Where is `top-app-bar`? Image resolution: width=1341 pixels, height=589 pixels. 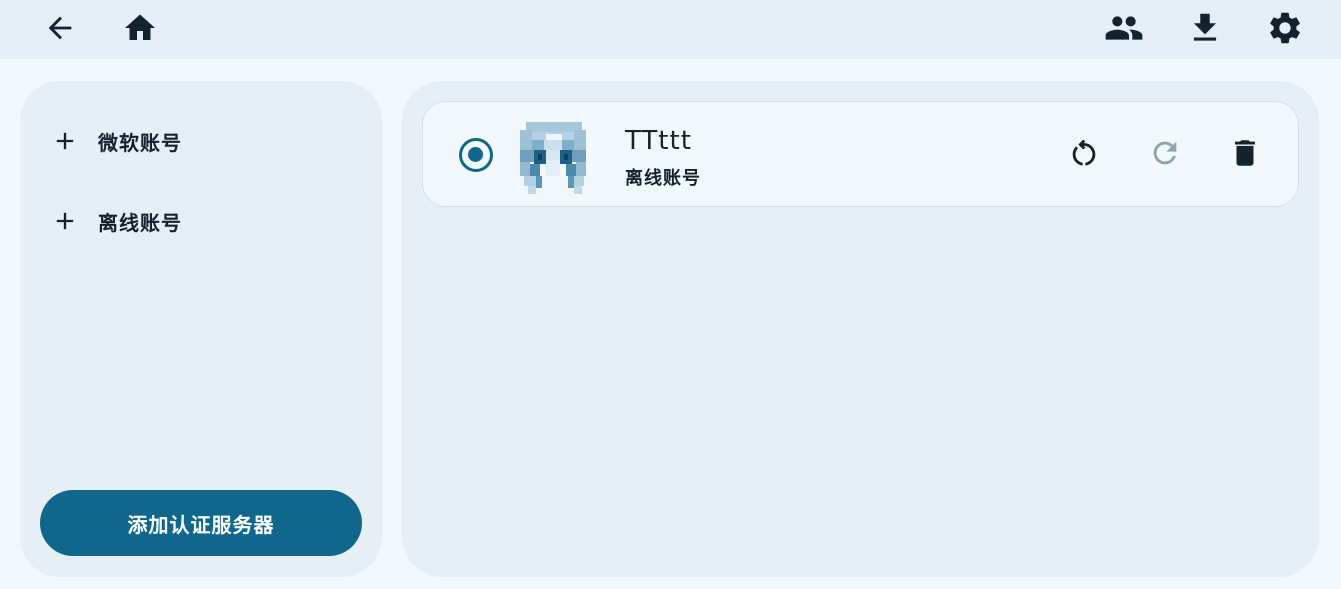
top-app-bar is located at coordinates (670, 29).